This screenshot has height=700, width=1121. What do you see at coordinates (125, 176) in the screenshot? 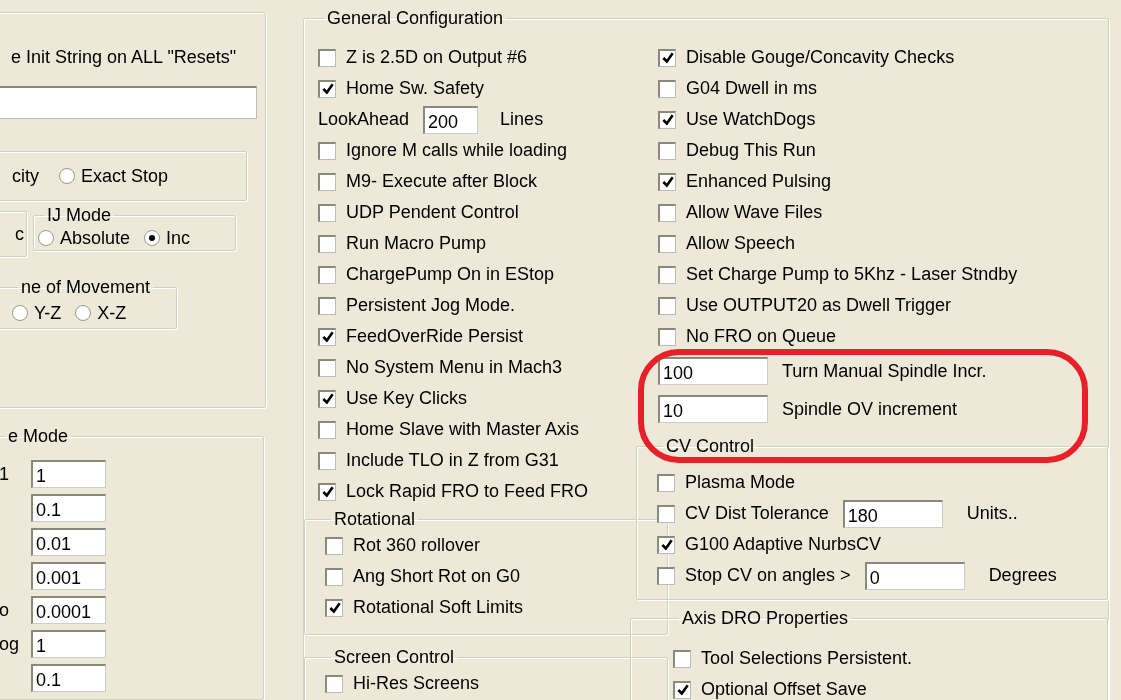
I see `radio-label: Exact Stop` at bounding box center [125, 176].